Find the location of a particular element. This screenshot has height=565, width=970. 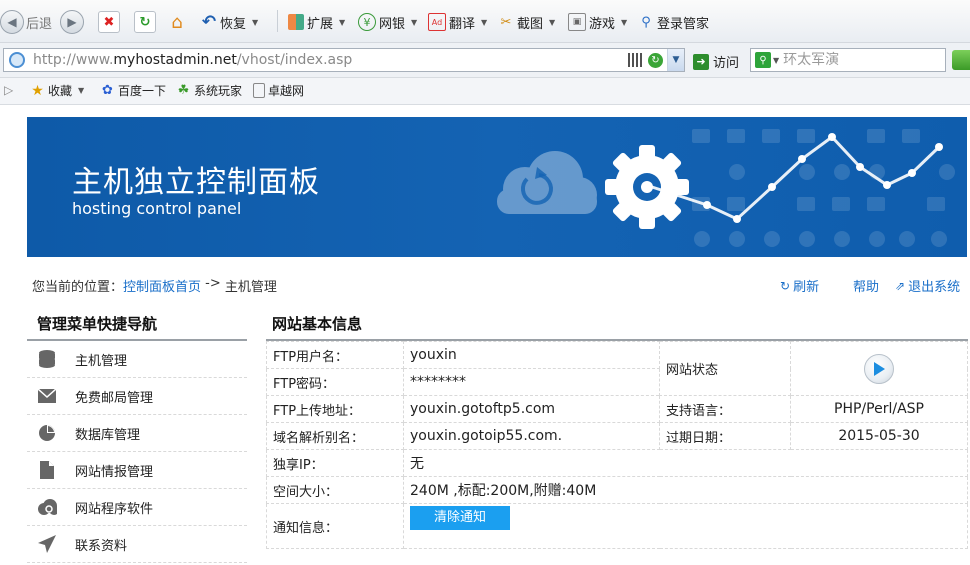

ftp-user-label: FTP用户名： is located at coordinates (335, 355).